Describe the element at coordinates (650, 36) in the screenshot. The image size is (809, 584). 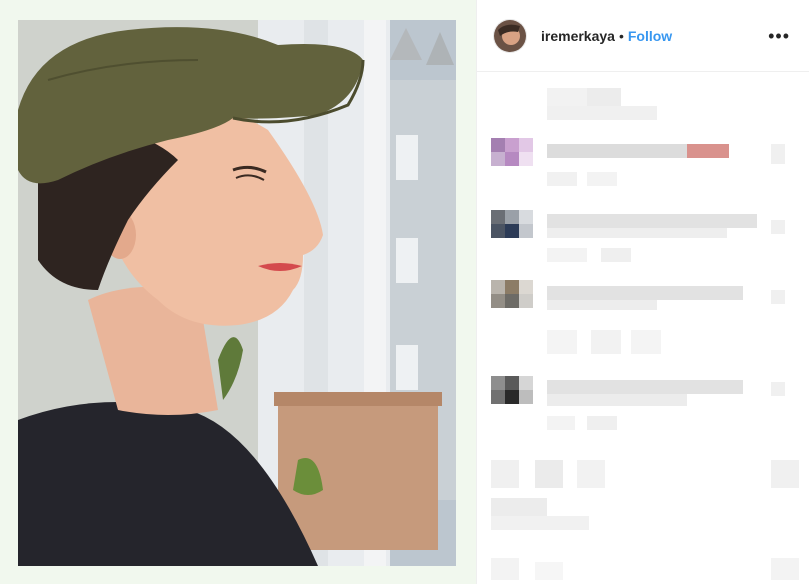
I see `follow-button: Follow` at that location.